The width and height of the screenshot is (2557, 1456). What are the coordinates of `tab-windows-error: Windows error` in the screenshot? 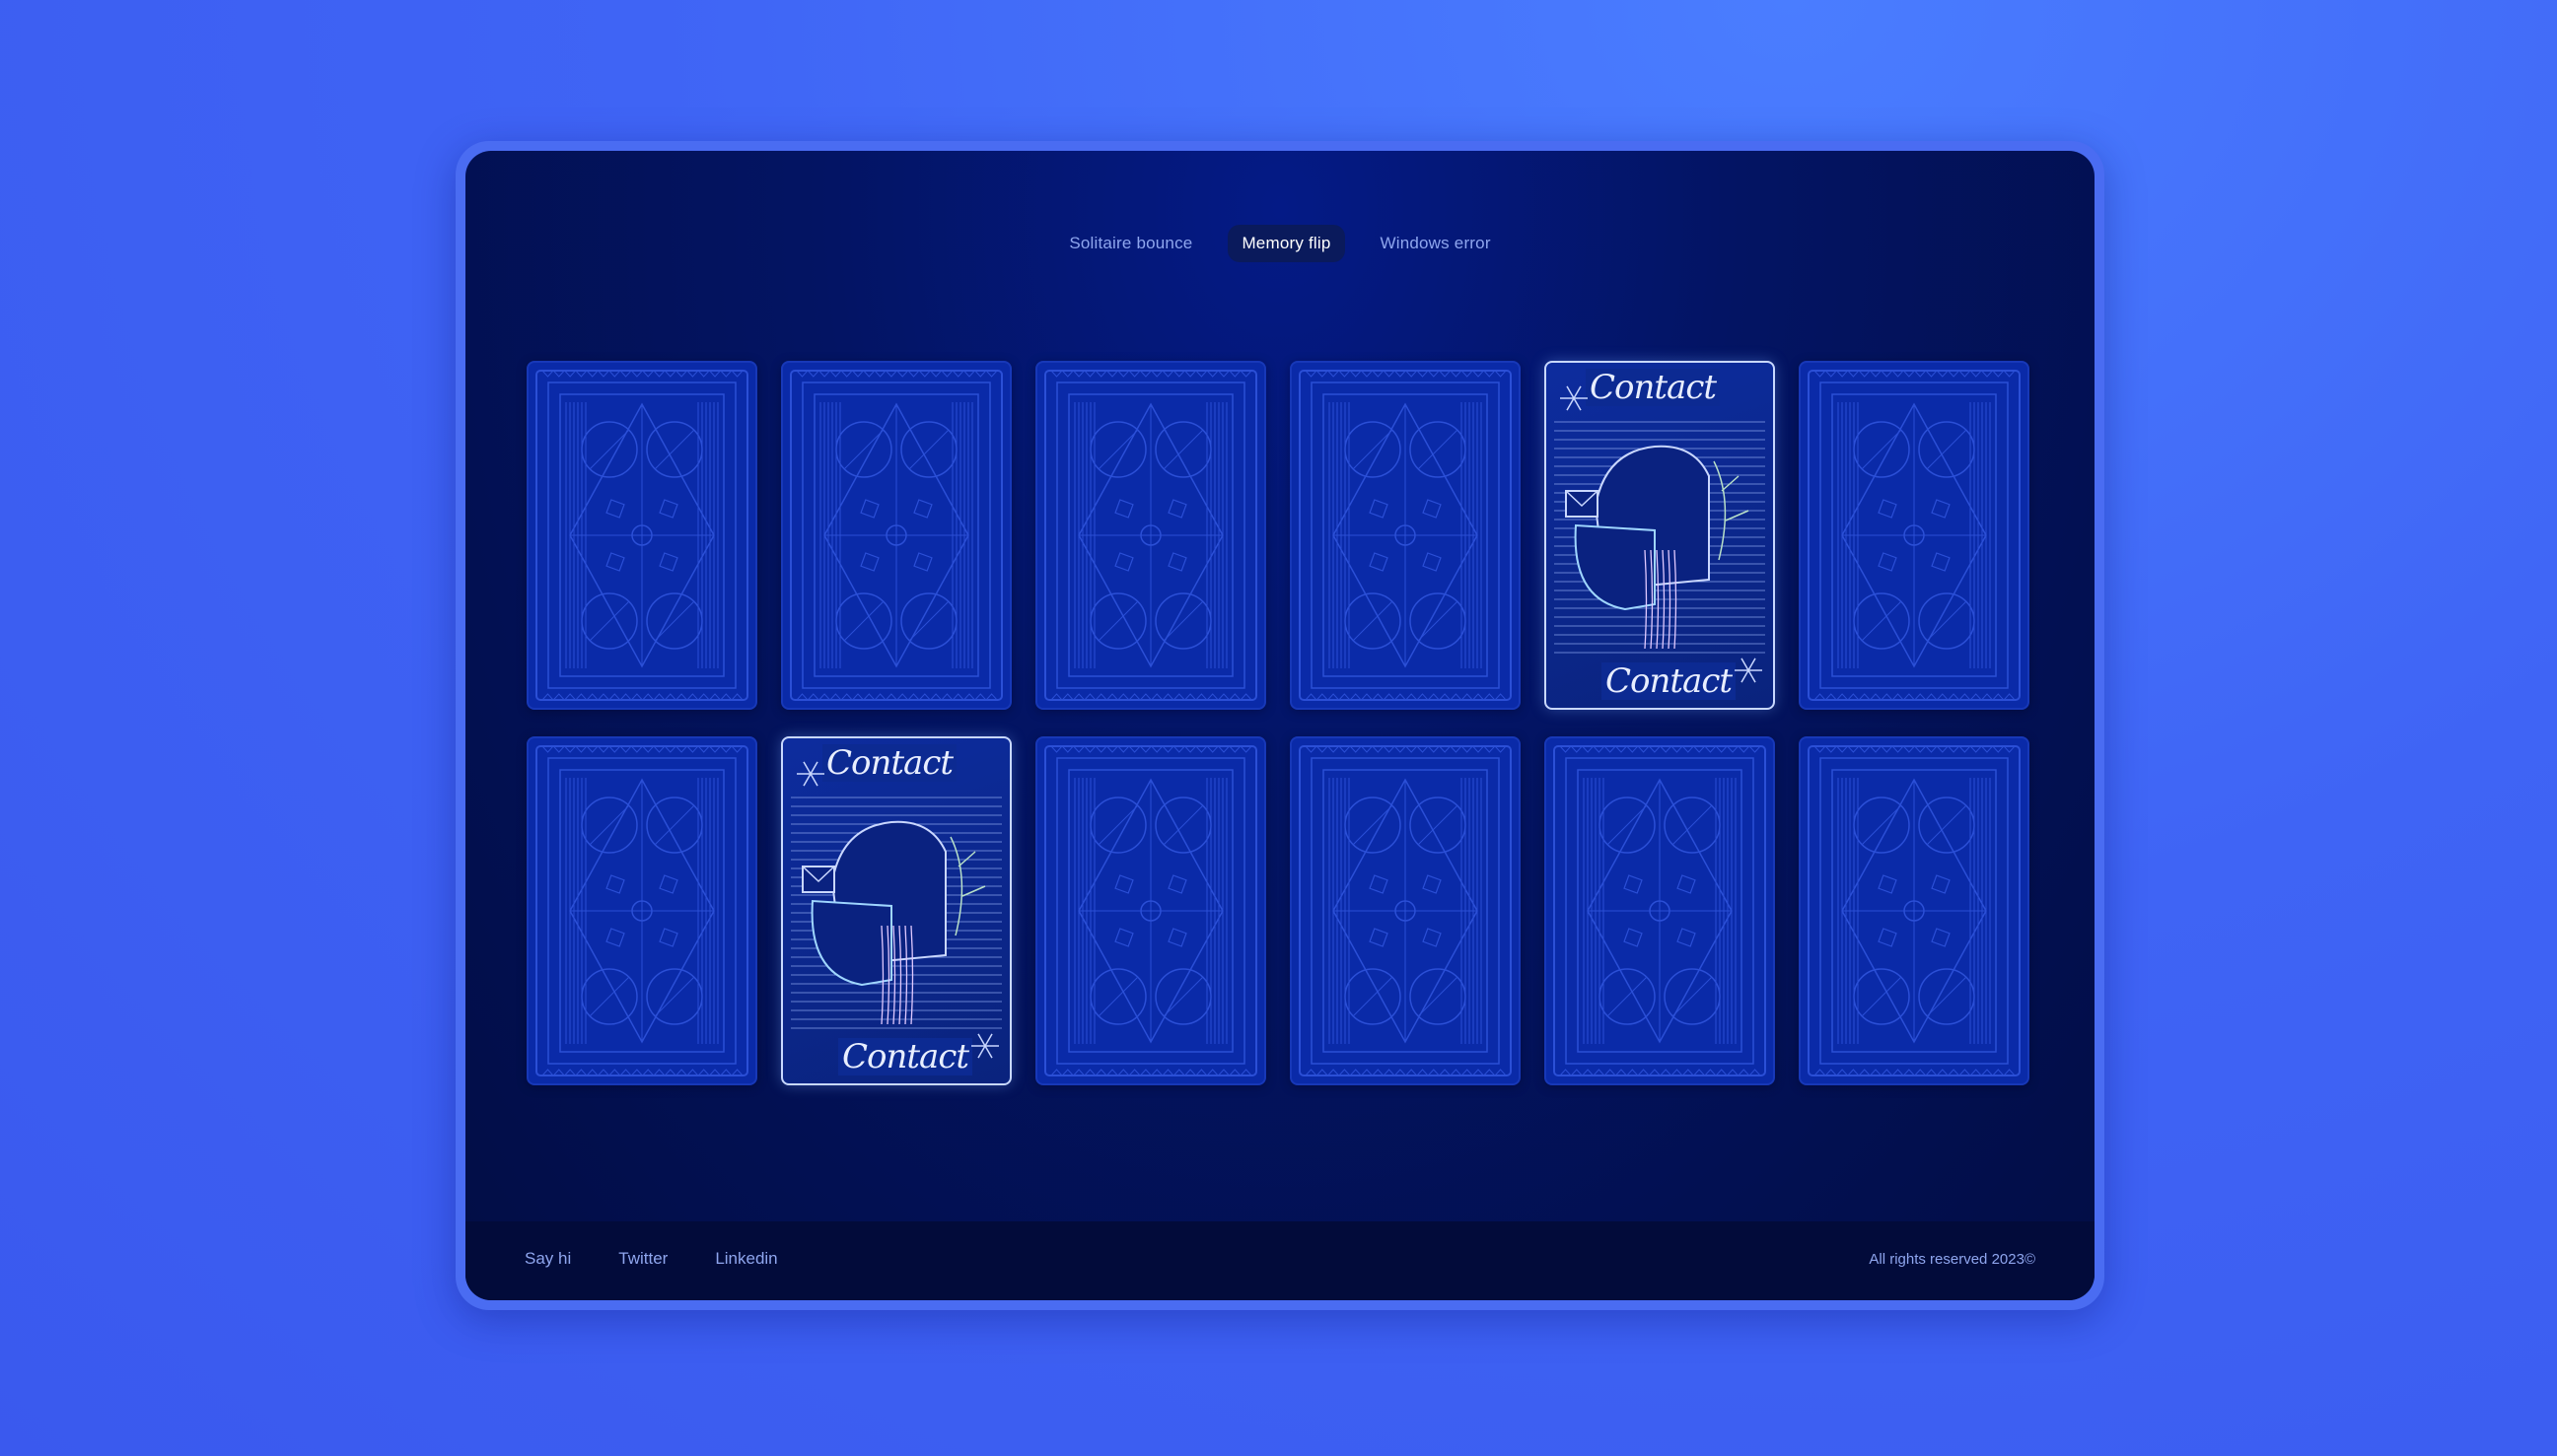 It's located at (1436, 243).